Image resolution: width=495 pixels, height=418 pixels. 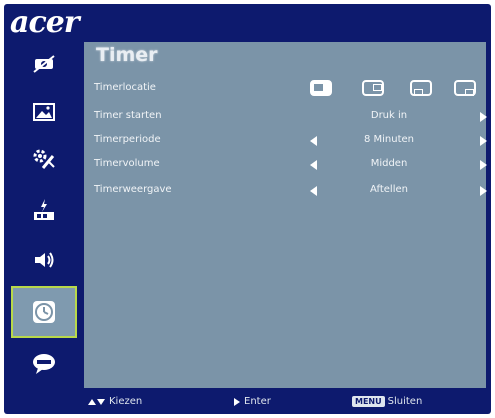 I want to click on row-timer-period: Timerperiode 8 Minuten, so click(x=285, y=141).